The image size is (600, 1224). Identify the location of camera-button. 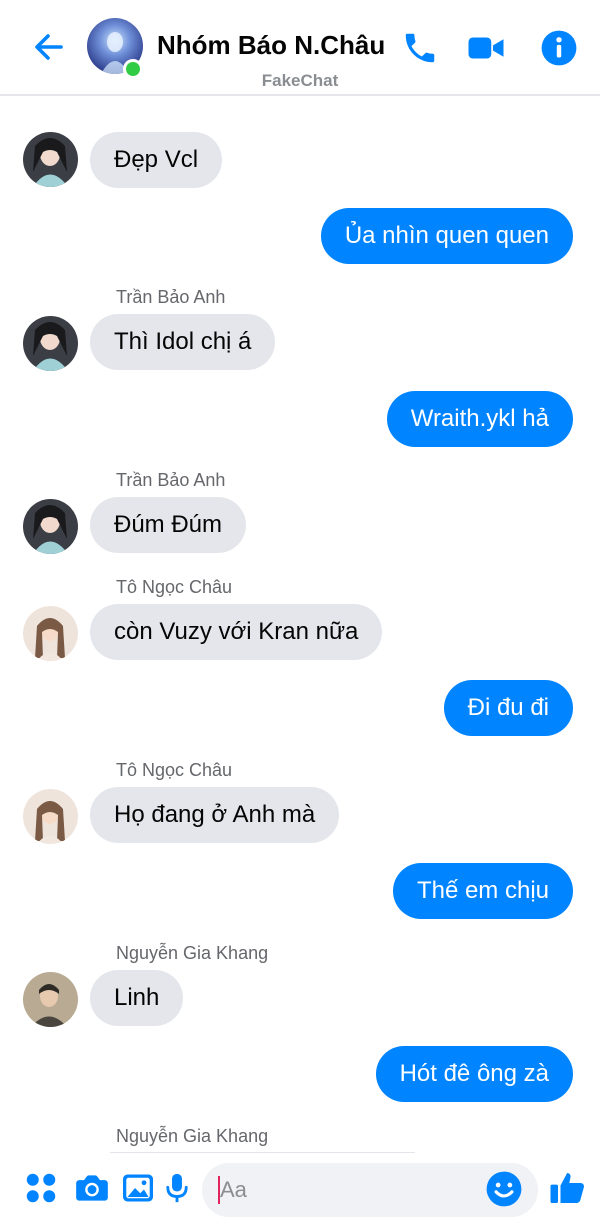
(92, 1188).